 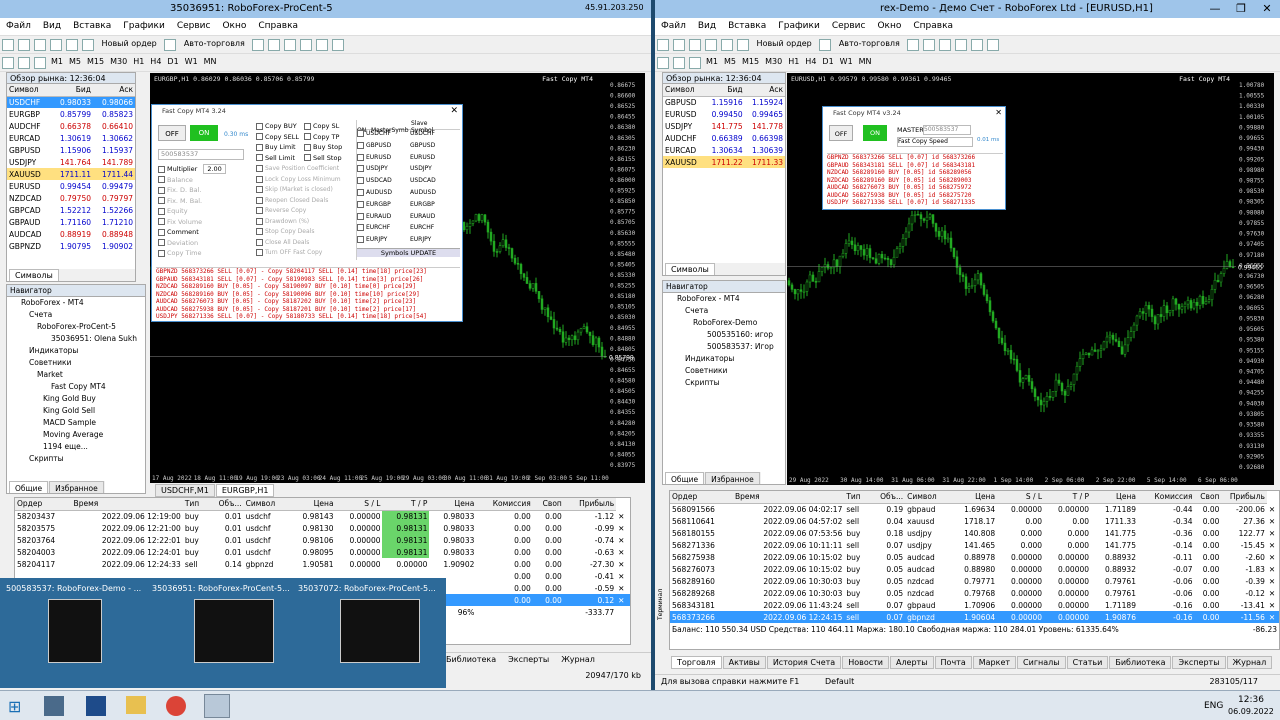 I want to click on navigator-item: 500535160: игор, so click(x=724, y=335).